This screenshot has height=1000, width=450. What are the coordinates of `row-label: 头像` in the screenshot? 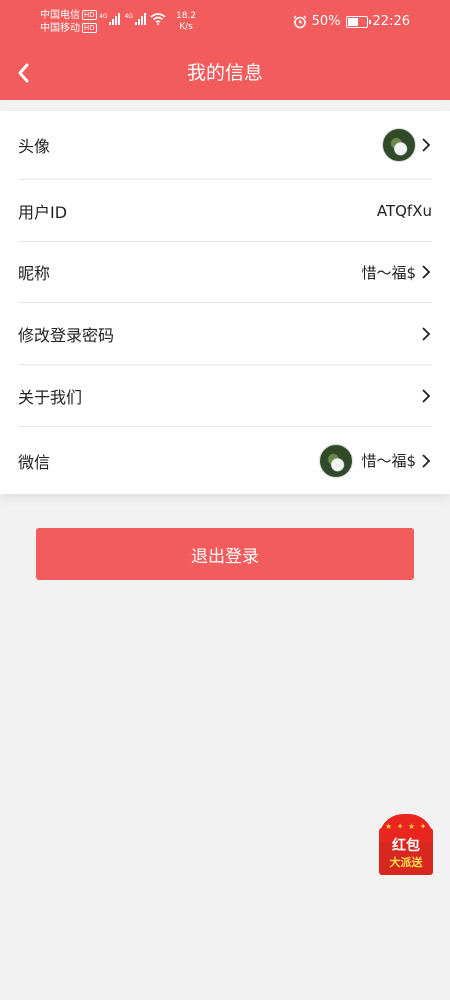 It's located at (34, 146).